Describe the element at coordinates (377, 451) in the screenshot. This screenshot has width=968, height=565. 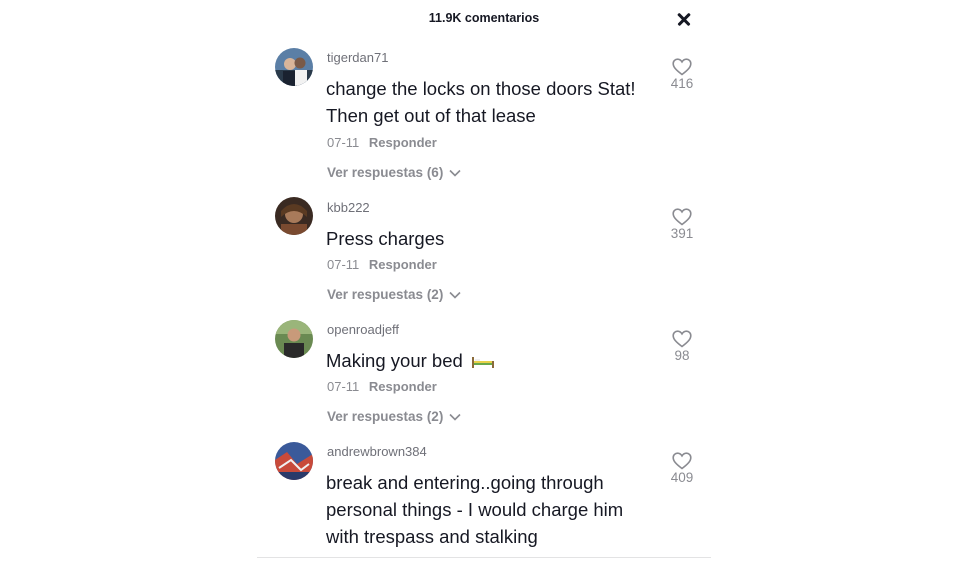
I see `comment-username: andrewbrown384` at that location.